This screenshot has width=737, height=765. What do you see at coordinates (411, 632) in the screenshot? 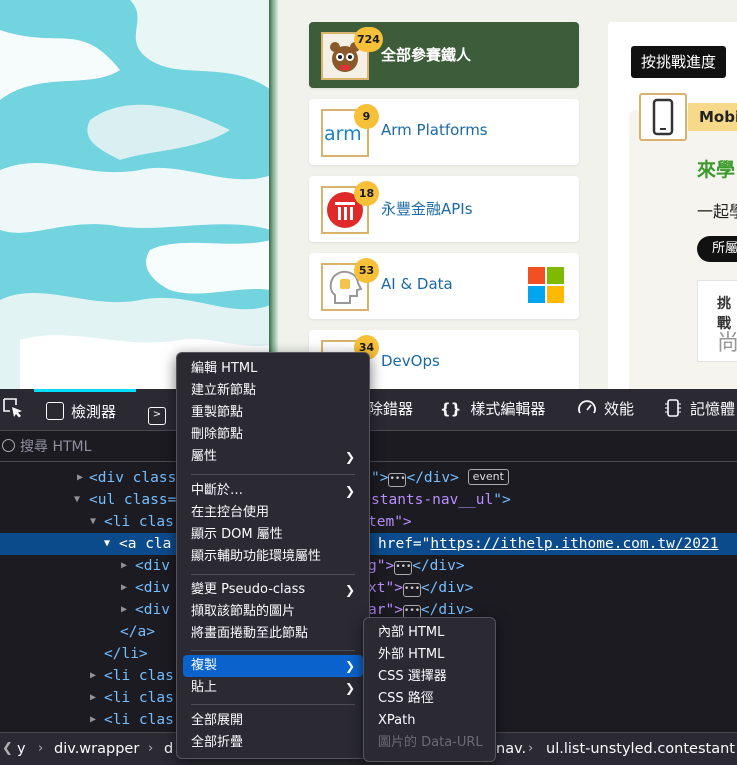
I see `menu-label: 內部 HTML` at bounding box center [411, 632].